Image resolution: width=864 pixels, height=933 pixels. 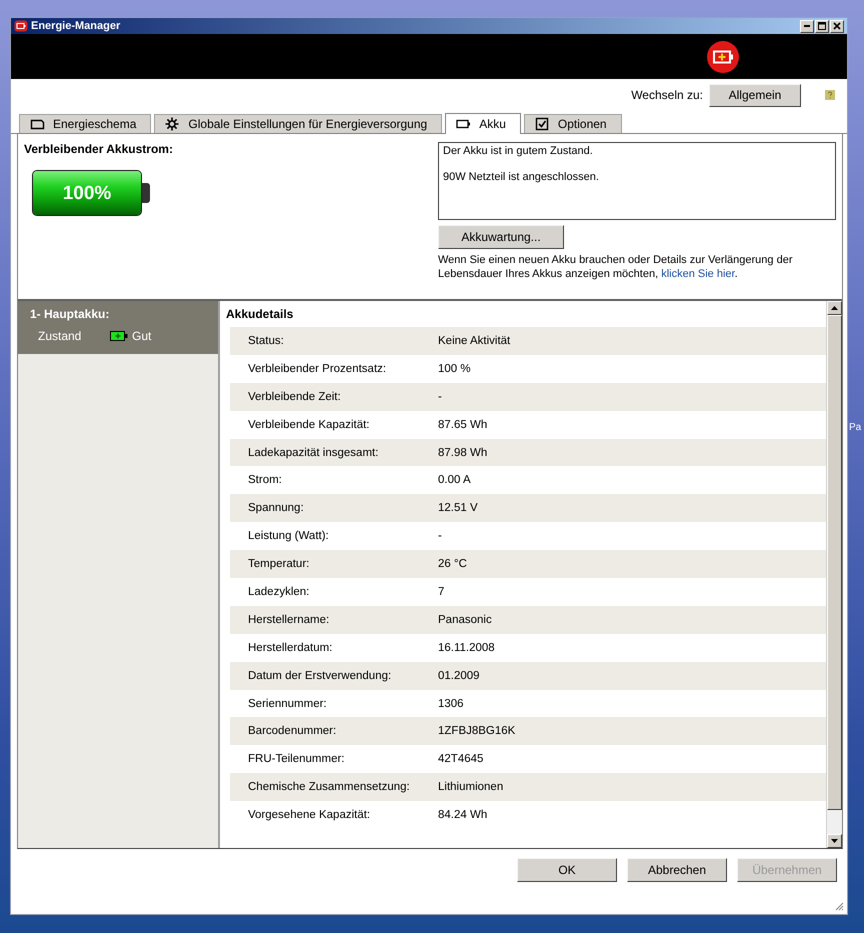 What do you see at coordinates (521, 177) in the screenshot?
I see `status-text: 90W Netzteil ist angeschlossen.` at bounding box center [521, 177].